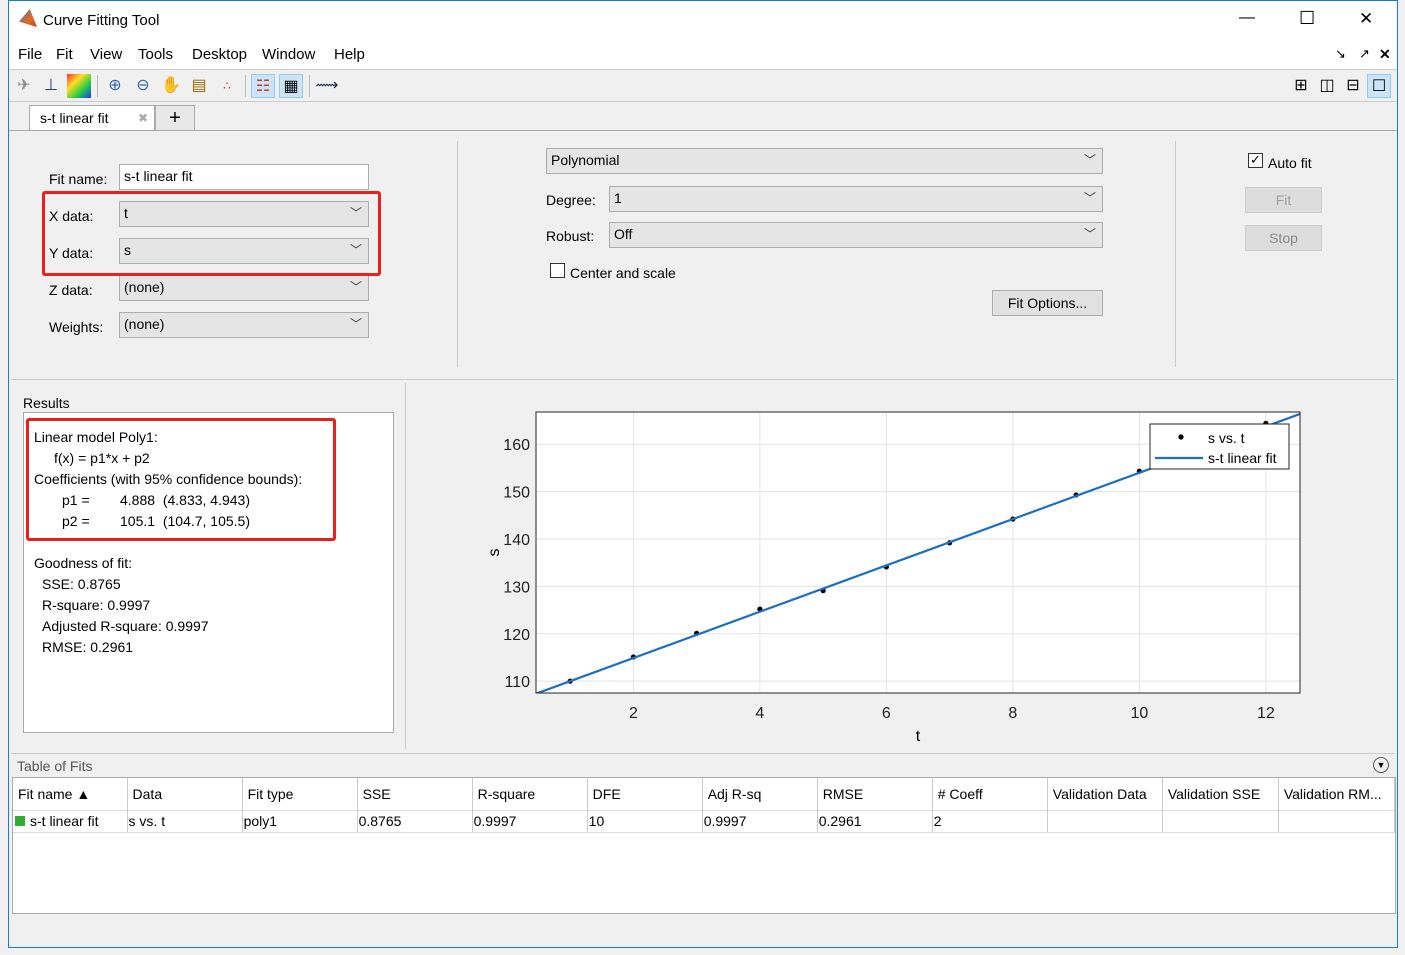  Describe the element at coordinates (1327, 86) in the screenshot. I see `layout-columns-icon: ◫` at that location.